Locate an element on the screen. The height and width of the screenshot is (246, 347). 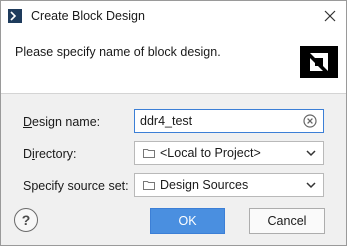
source-set-dropdown: Design Sources is located at coordinates (229, 185).